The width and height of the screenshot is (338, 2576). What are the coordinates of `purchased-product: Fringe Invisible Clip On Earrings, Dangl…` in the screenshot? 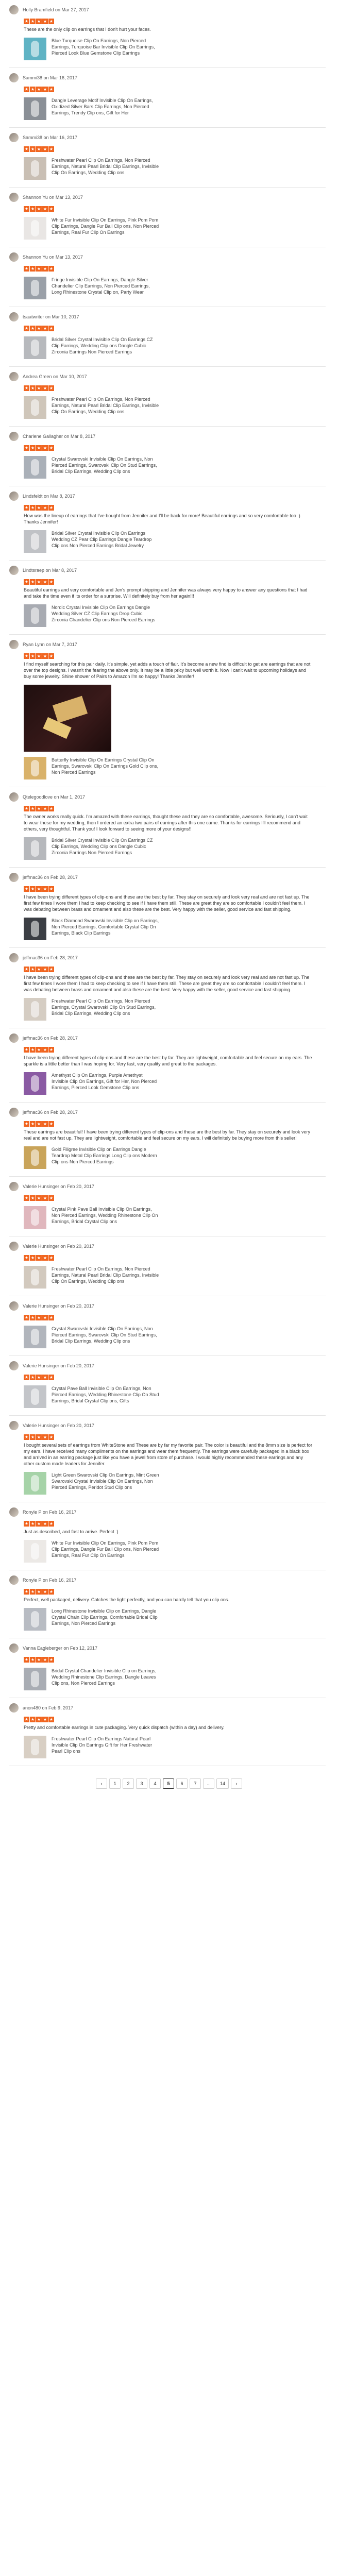 It's located at (175, 288).